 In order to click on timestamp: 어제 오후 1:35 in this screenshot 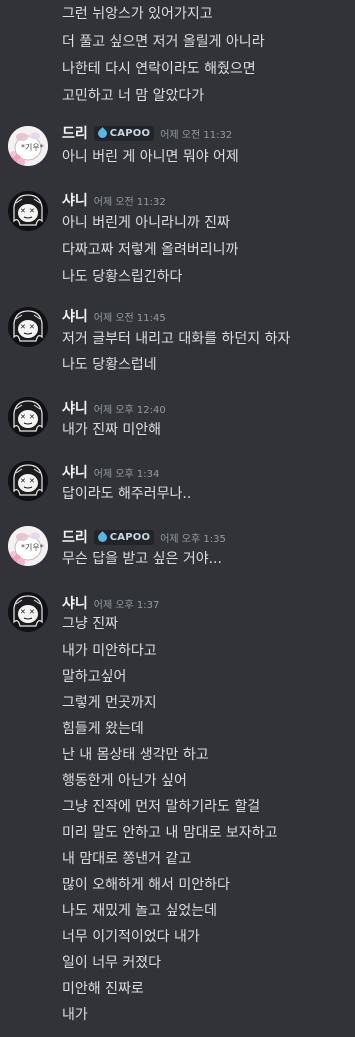, I will do `click(193, 537)`.